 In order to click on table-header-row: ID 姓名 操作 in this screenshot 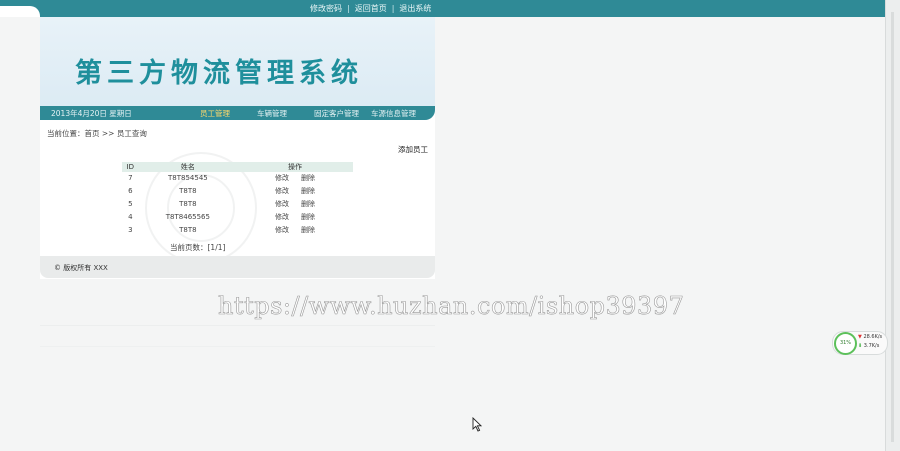, I will do `click(237, 167)`.